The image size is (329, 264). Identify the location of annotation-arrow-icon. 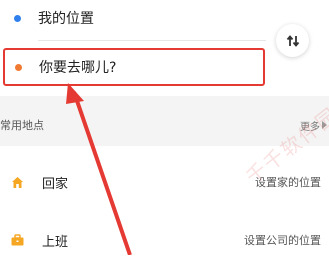
(99, 169).